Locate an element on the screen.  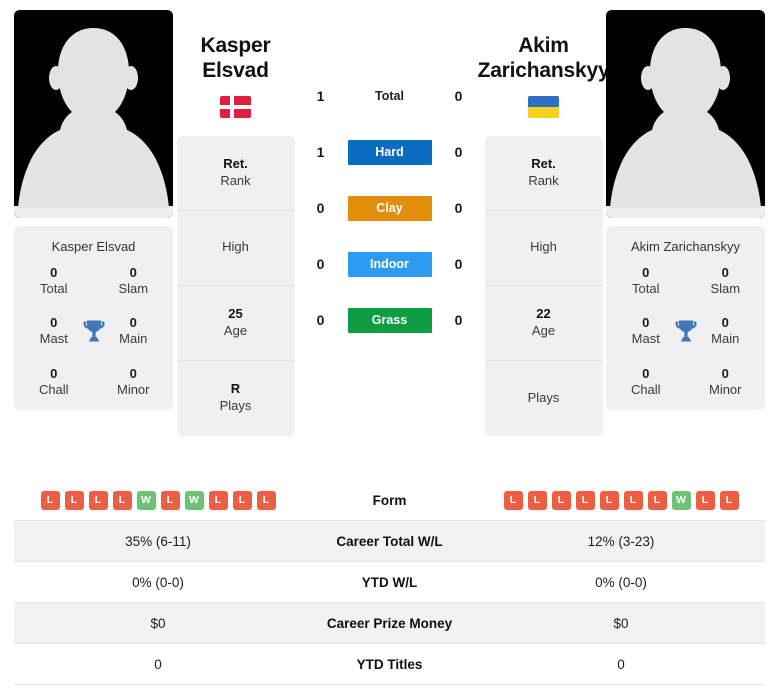
left-player-photo is located at coordinates (93, 114).